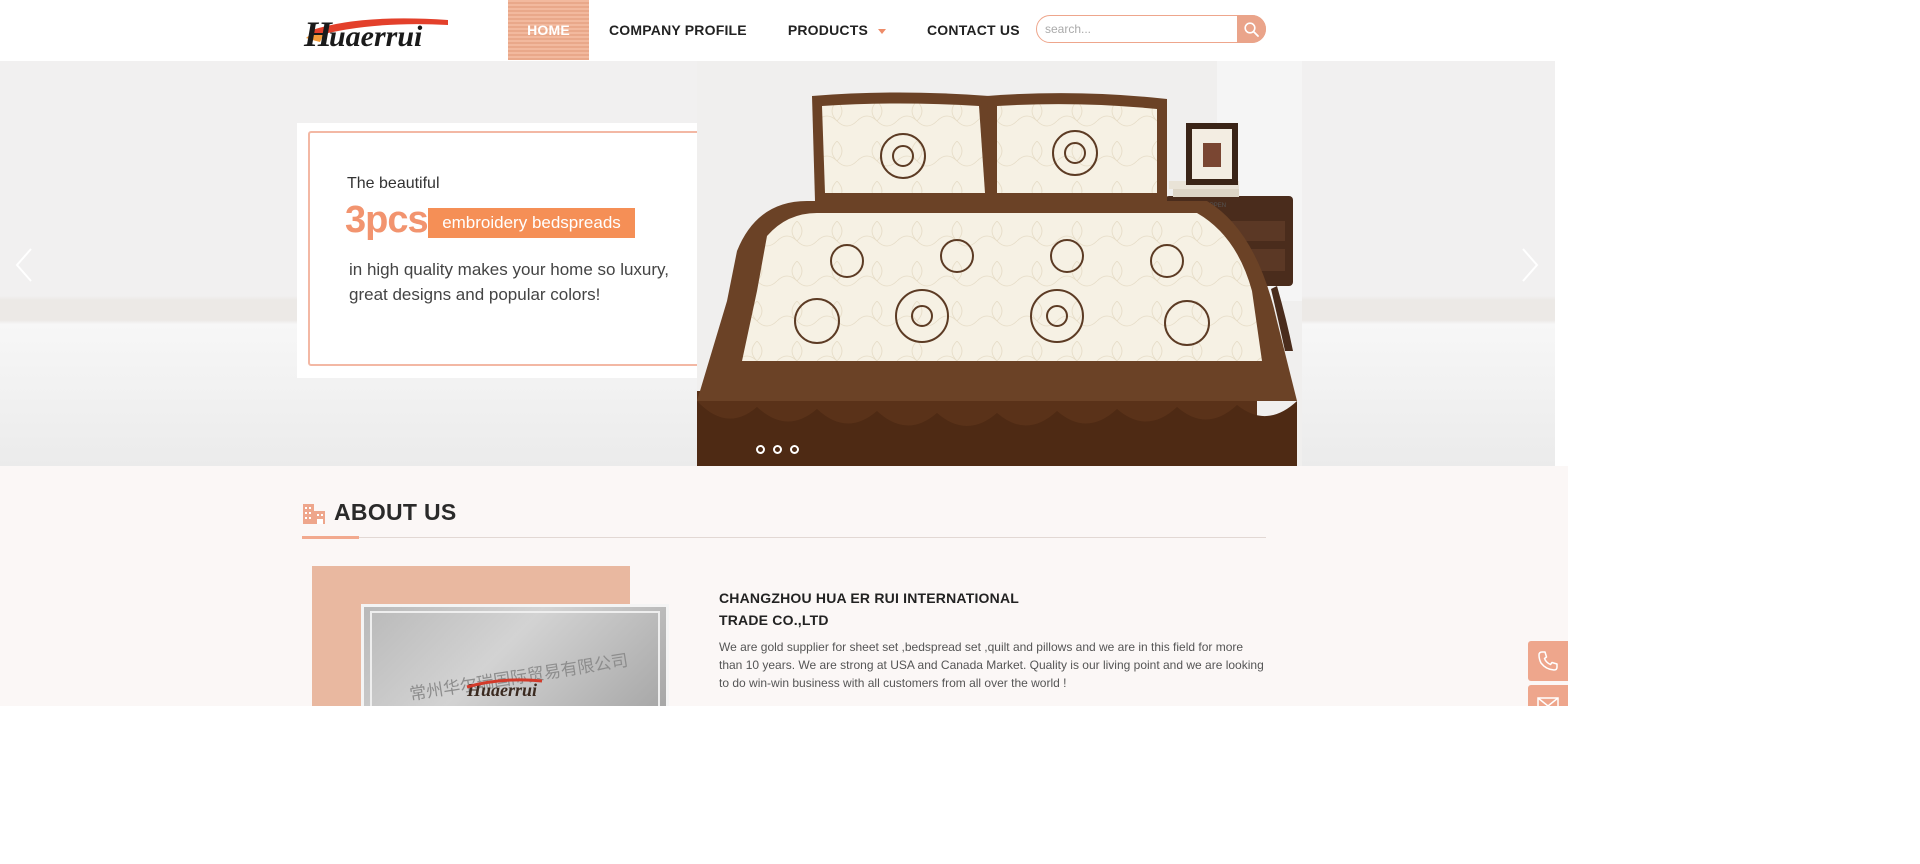  I want to click on chevron-right-icon, so click(1530, 265).